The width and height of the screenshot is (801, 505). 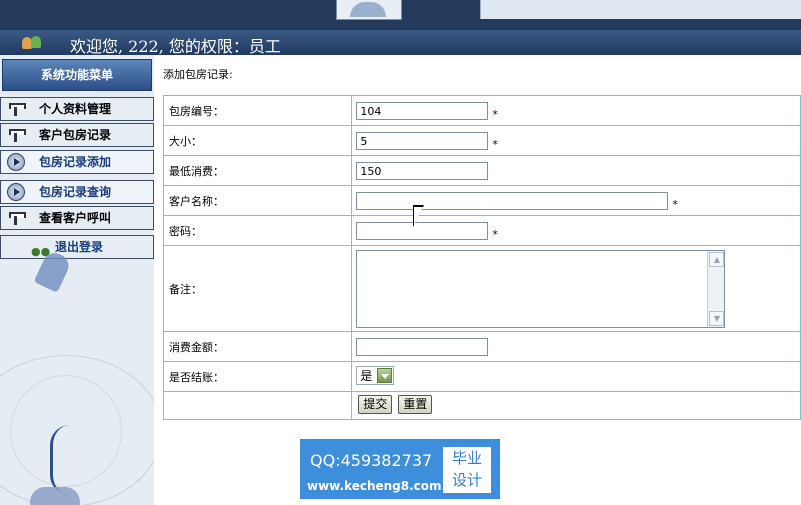 I want to click on sidebar-item-label: 包房记录添加, so click(x=75, y=162).